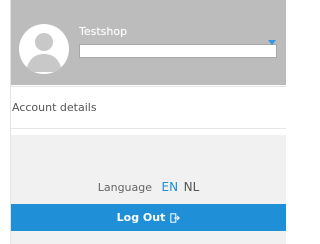 Image resolution: width=320 pixels, height=244 pixels. Describe the element at coordinates (272, 42) in the screenshot. I see `chevron-down-icon` at that location.